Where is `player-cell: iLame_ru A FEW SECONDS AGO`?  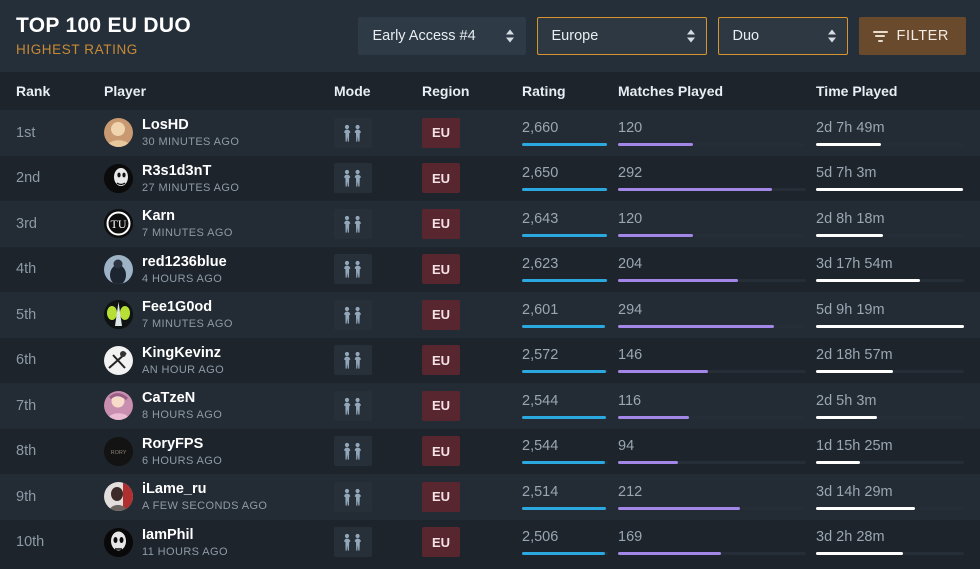 player-cell: iLame_ru A FEW SECONDS AGO is located at coordinates (219, 496).